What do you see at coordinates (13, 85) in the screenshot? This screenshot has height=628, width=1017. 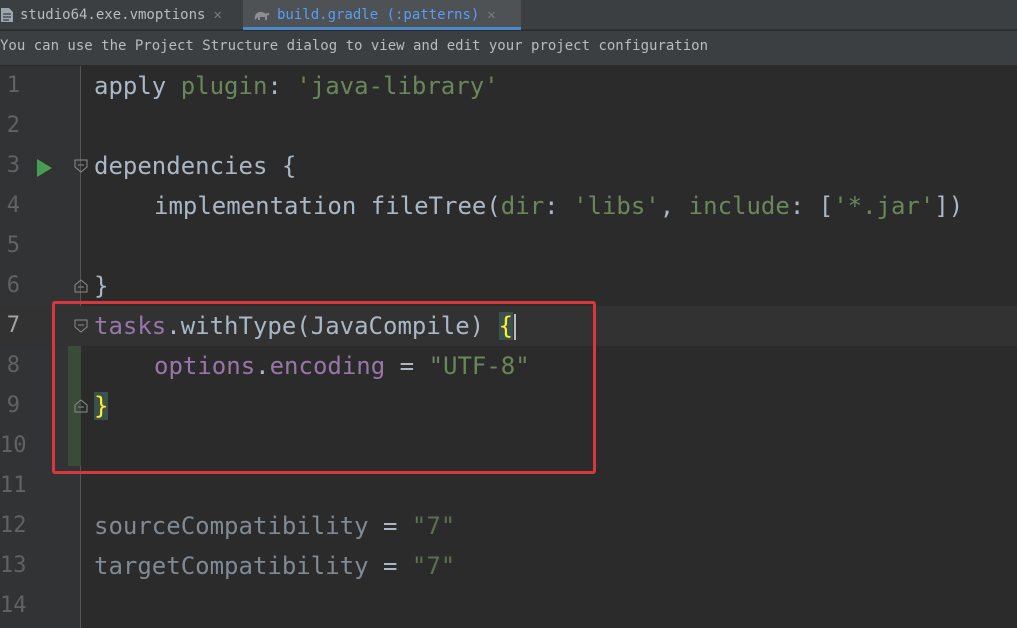 I see `line-number: 1` at bounding box center [13, 85].